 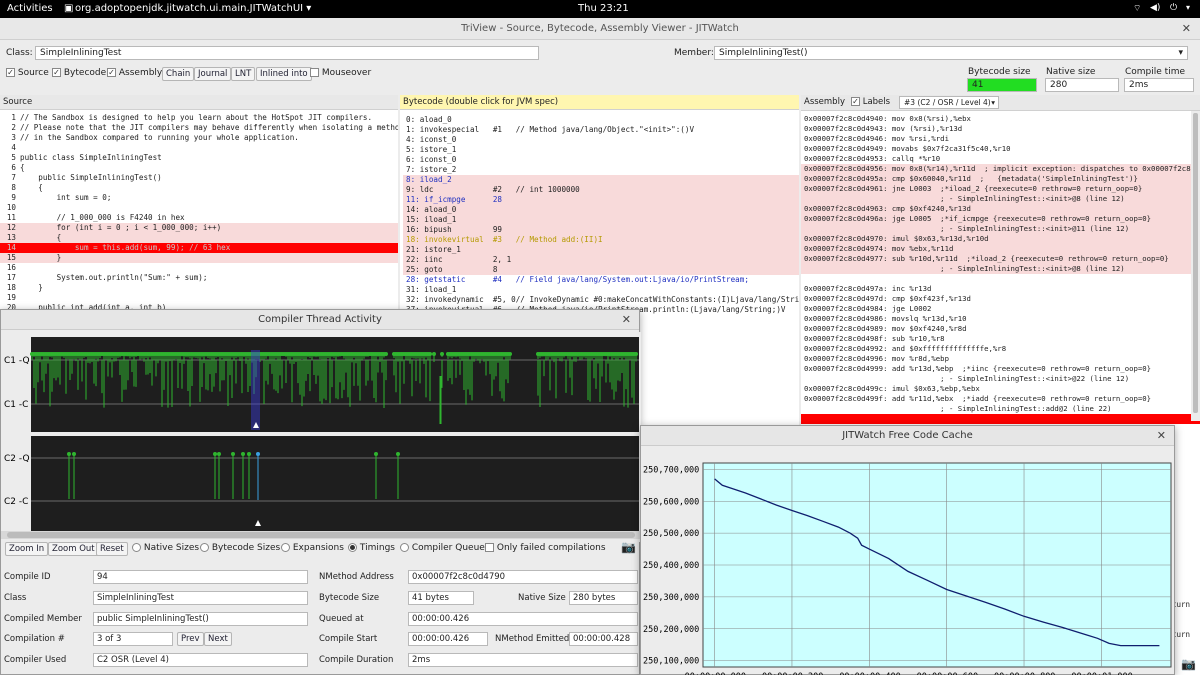 I want to click on code-line: 0x00007f2c8c0d497a: inc %r13d, so click(x=1000, y=289).